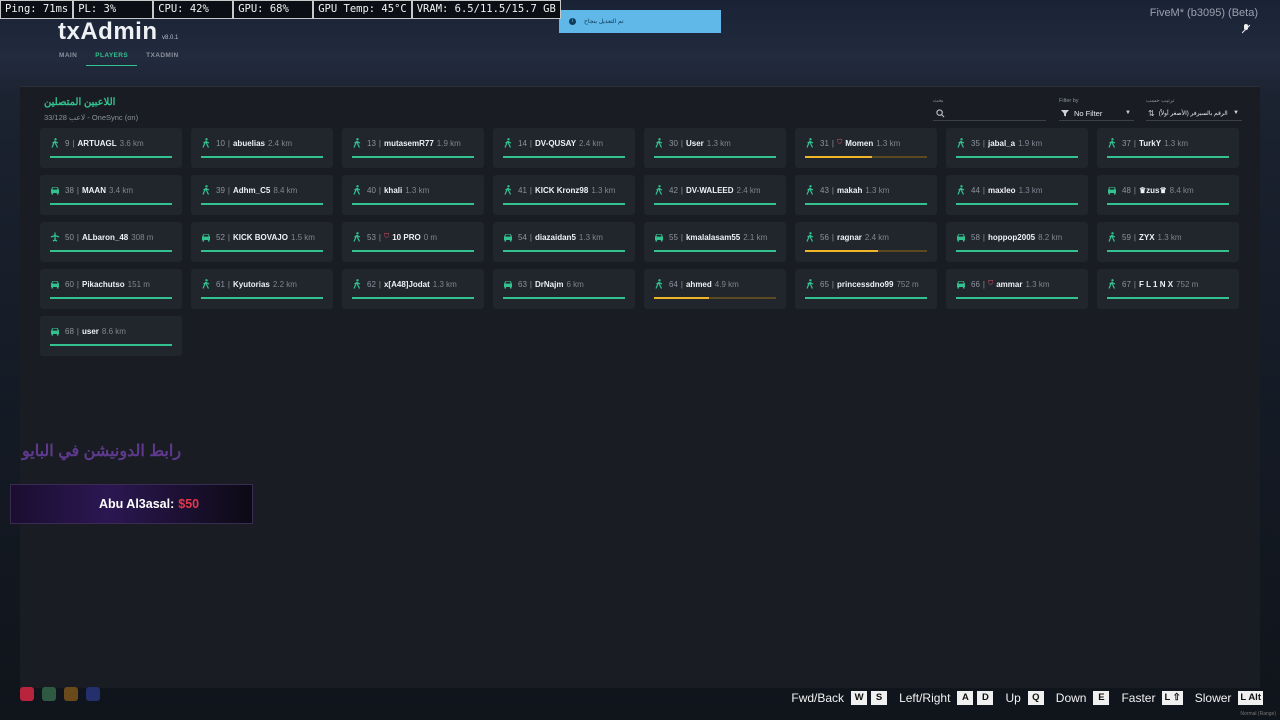  What do you see at coordinates (413, 195) in the screenshot?
I see `player-card: 40 | khali 1.3 km` at bounding box center [413, 195].